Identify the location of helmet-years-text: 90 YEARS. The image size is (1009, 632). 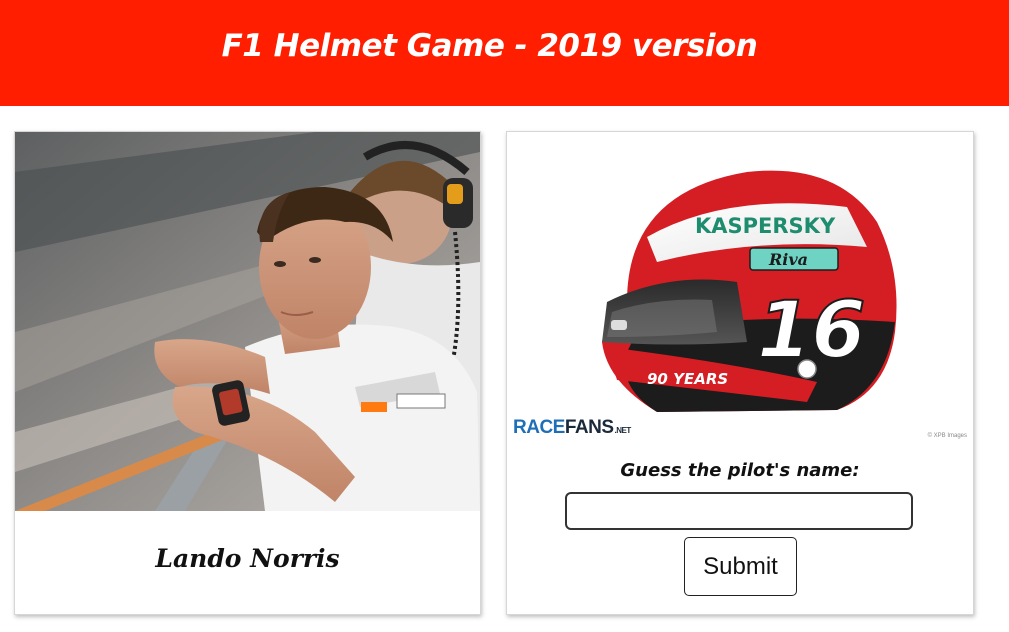
(687, 379).